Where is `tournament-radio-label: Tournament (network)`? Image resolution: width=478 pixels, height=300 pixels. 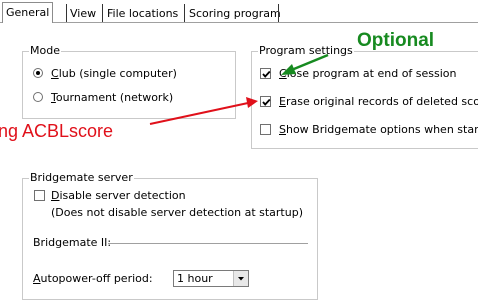 tournament-radio-label: Tournament (network) is located at coordinates (112, 97).